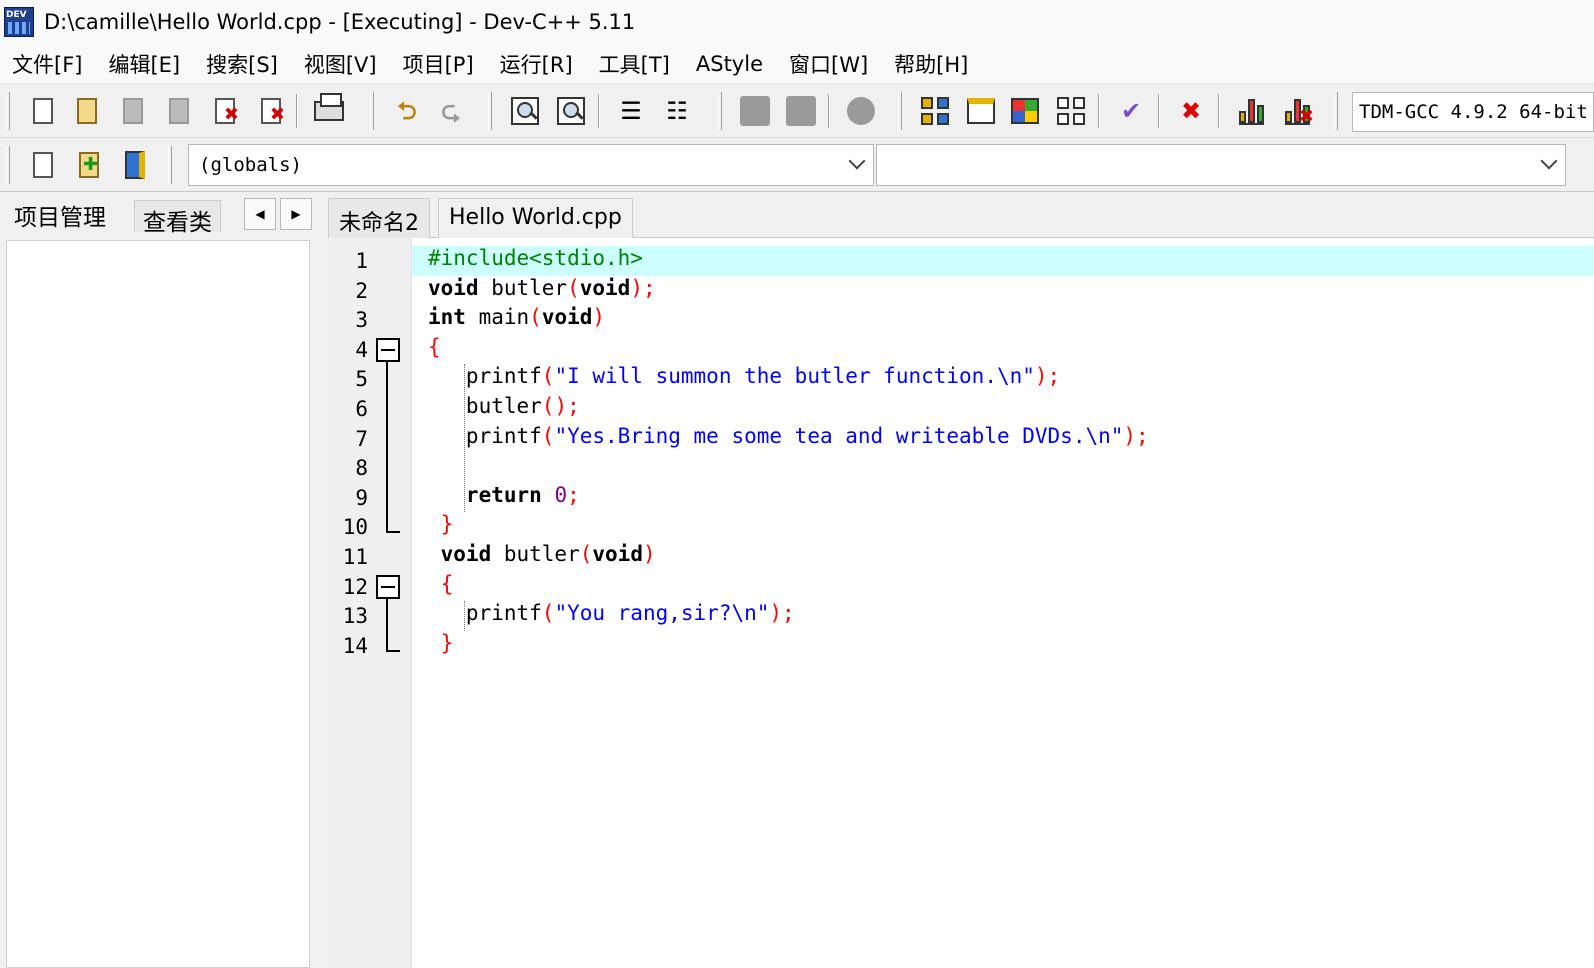  Describe the element at coordinates (535, 218) in the screenshot. I see `tab-hello-world-cpp: Hello World.cpp` at that location.